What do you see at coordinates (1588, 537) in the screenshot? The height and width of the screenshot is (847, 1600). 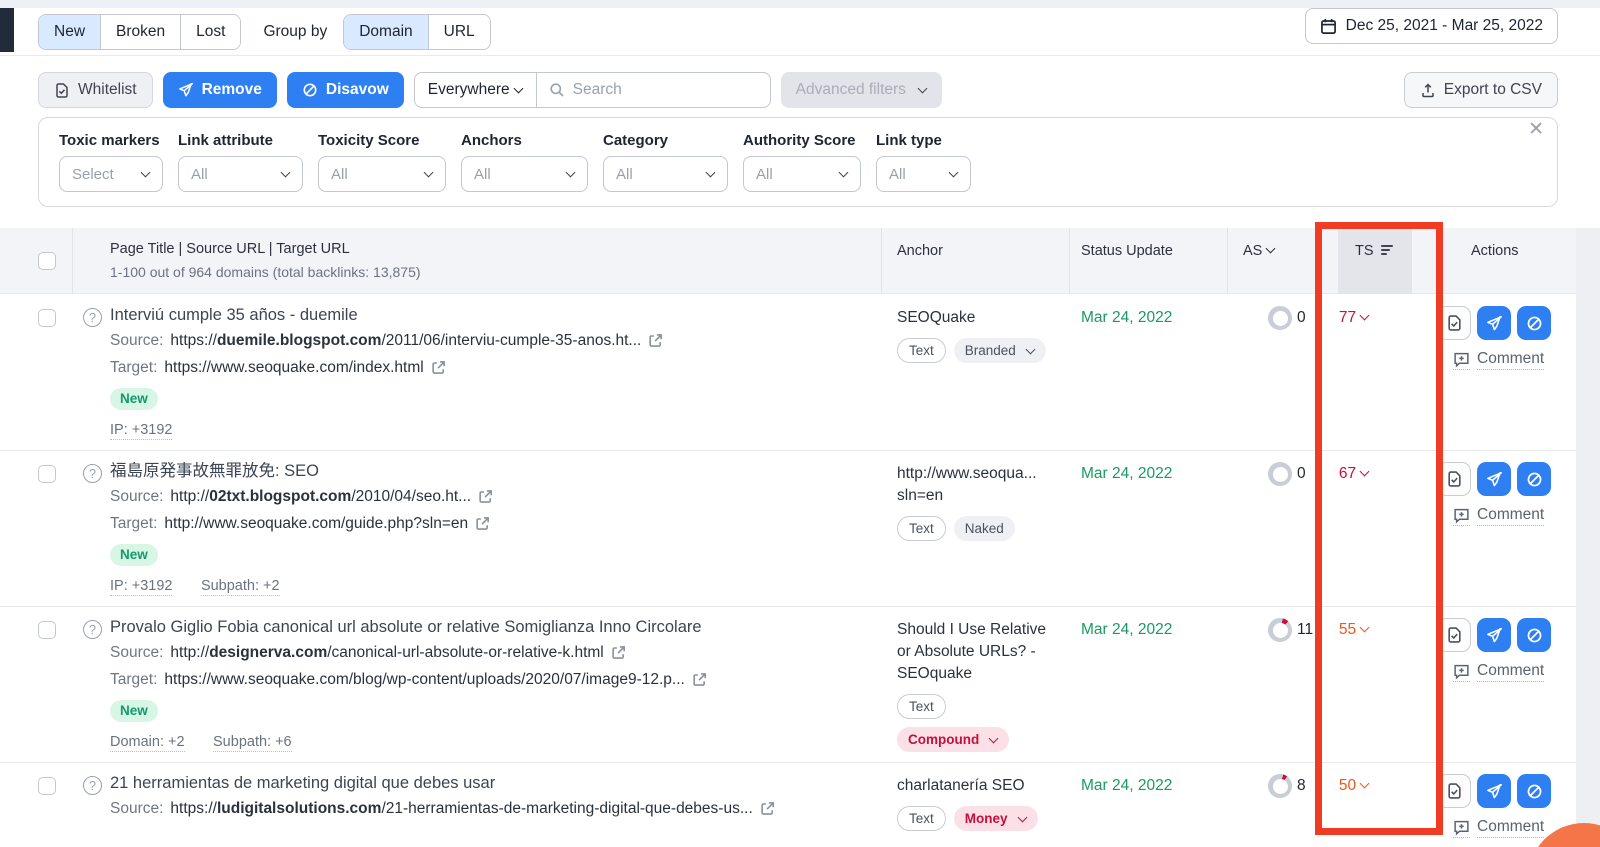 I see `scrollbar-gutter` at bounding box center [1588, 537].